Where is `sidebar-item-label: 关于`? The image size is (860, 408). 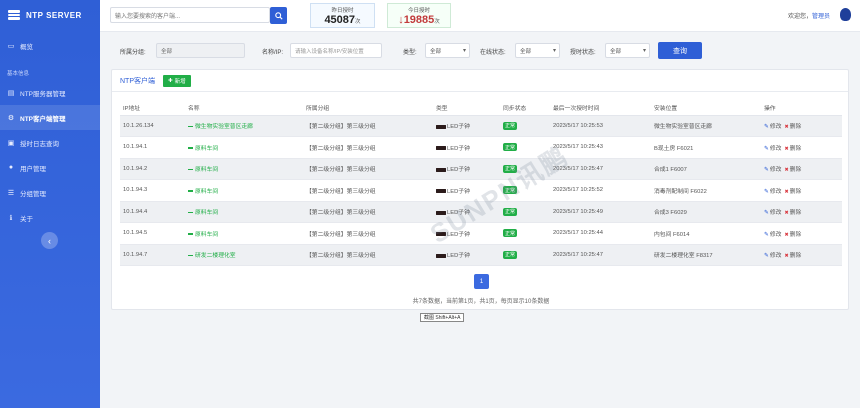
sidebar-item-label: 关于 is located at coordinates (26, 219).